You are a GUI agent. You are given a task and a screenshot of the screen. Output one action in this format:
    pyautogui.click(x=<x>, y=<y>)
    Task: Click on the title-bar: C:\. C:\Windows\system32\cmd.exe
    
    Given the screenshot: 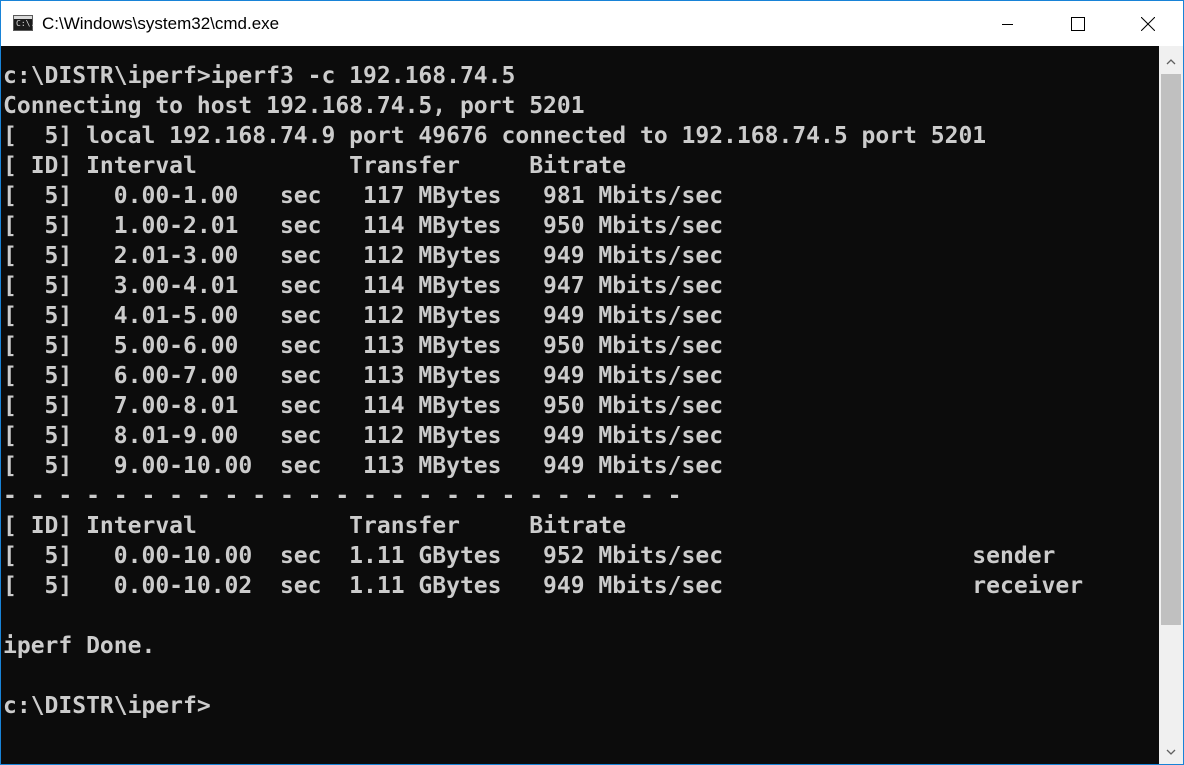 What is the action you would take?
    pyautogui.click(x=592, y=23)
    